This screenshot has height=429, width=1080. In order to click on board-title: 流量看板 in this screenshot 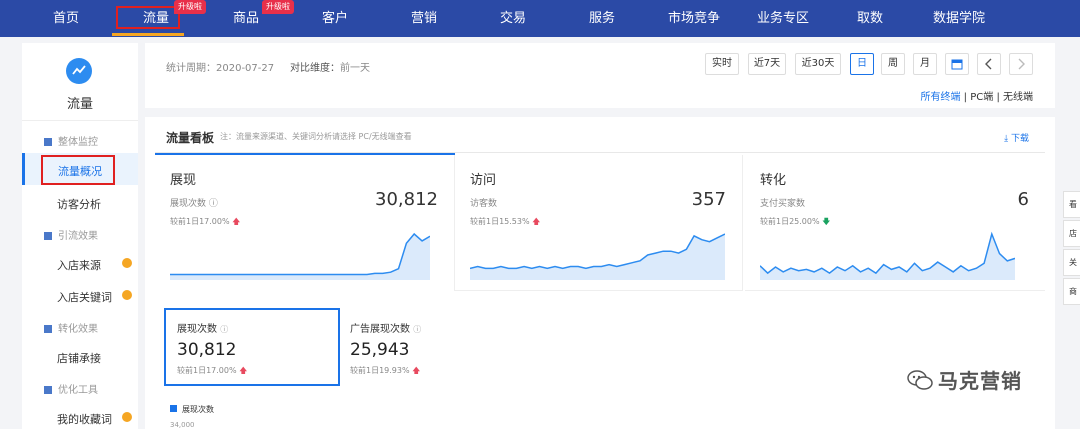, I will do `click(190, 138)`.